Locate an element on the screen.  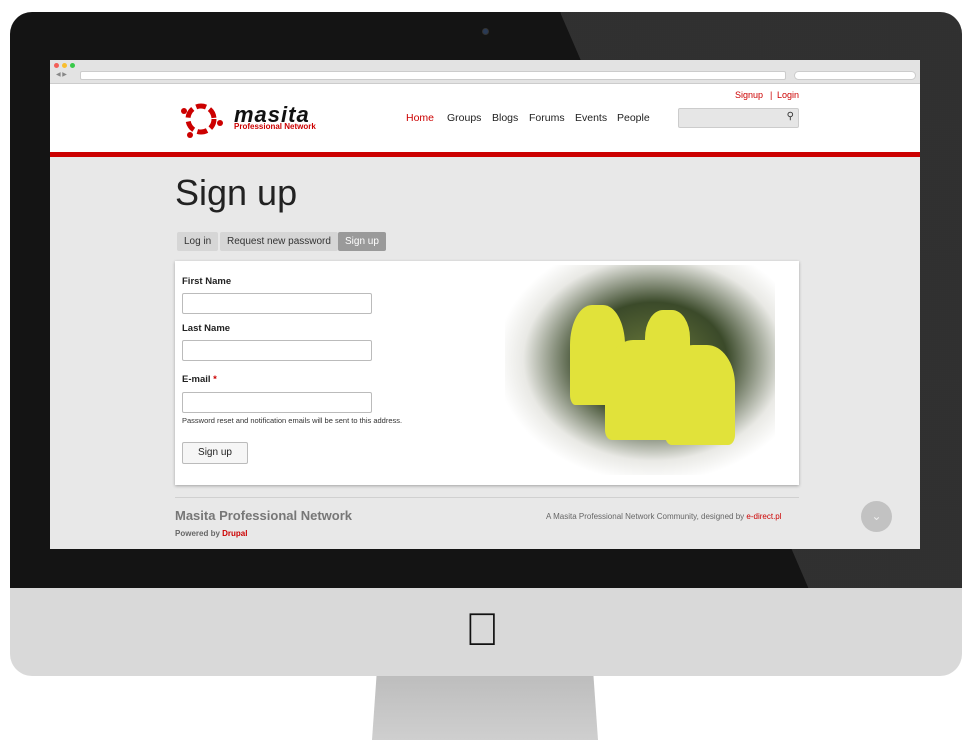
tab-log-in: Log in is located at coordinates (198, 241).